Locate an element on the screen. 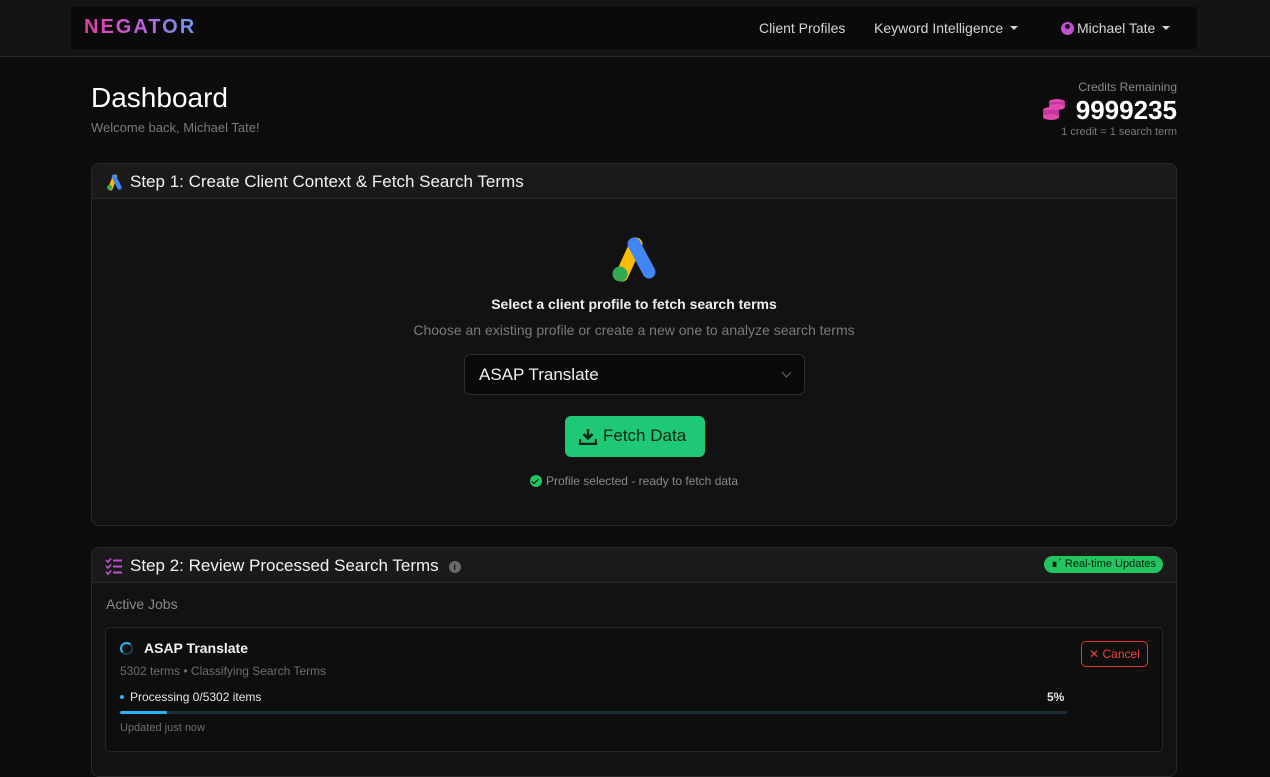  cancel-label: Cancel is located at coordinates (1121, 654).